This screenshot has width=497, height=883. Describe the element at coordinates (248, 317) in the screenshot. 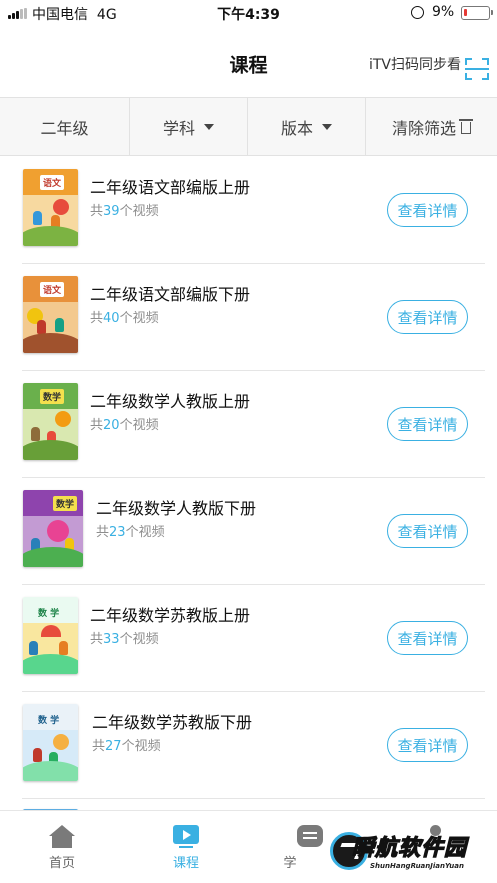

I see `course-item: 语文 二年级语文部编版下册 共40个视频 查看详情` at that location.